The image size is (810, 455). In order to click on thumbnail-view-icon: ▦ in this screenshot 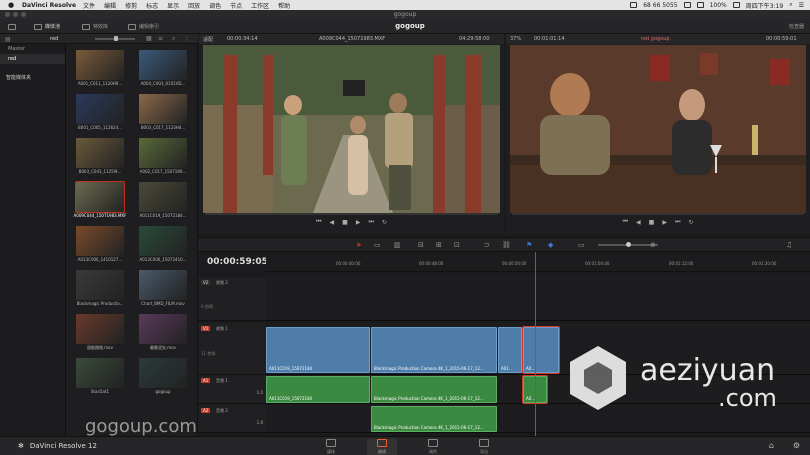, I will do `click(149, 38)`.